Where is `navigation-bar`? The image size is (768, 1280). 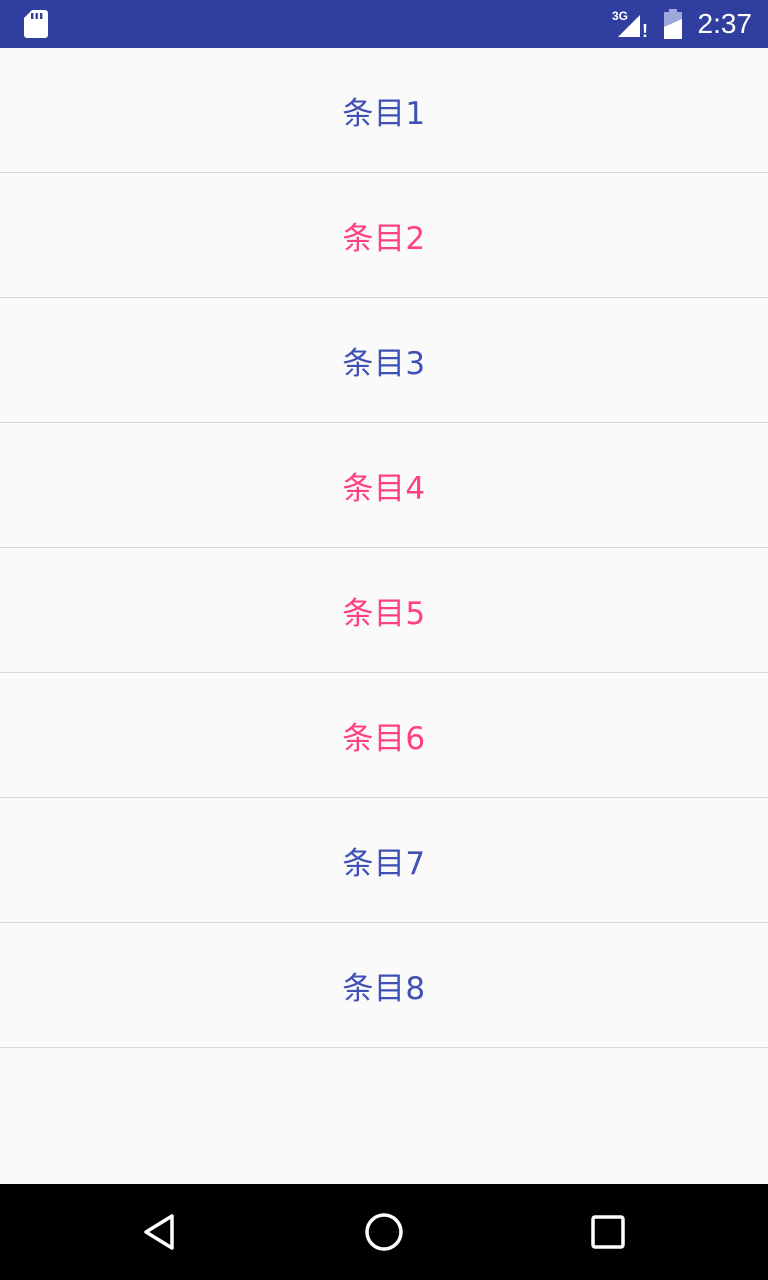
navigation-bar is located at coordinates (384, 1232).